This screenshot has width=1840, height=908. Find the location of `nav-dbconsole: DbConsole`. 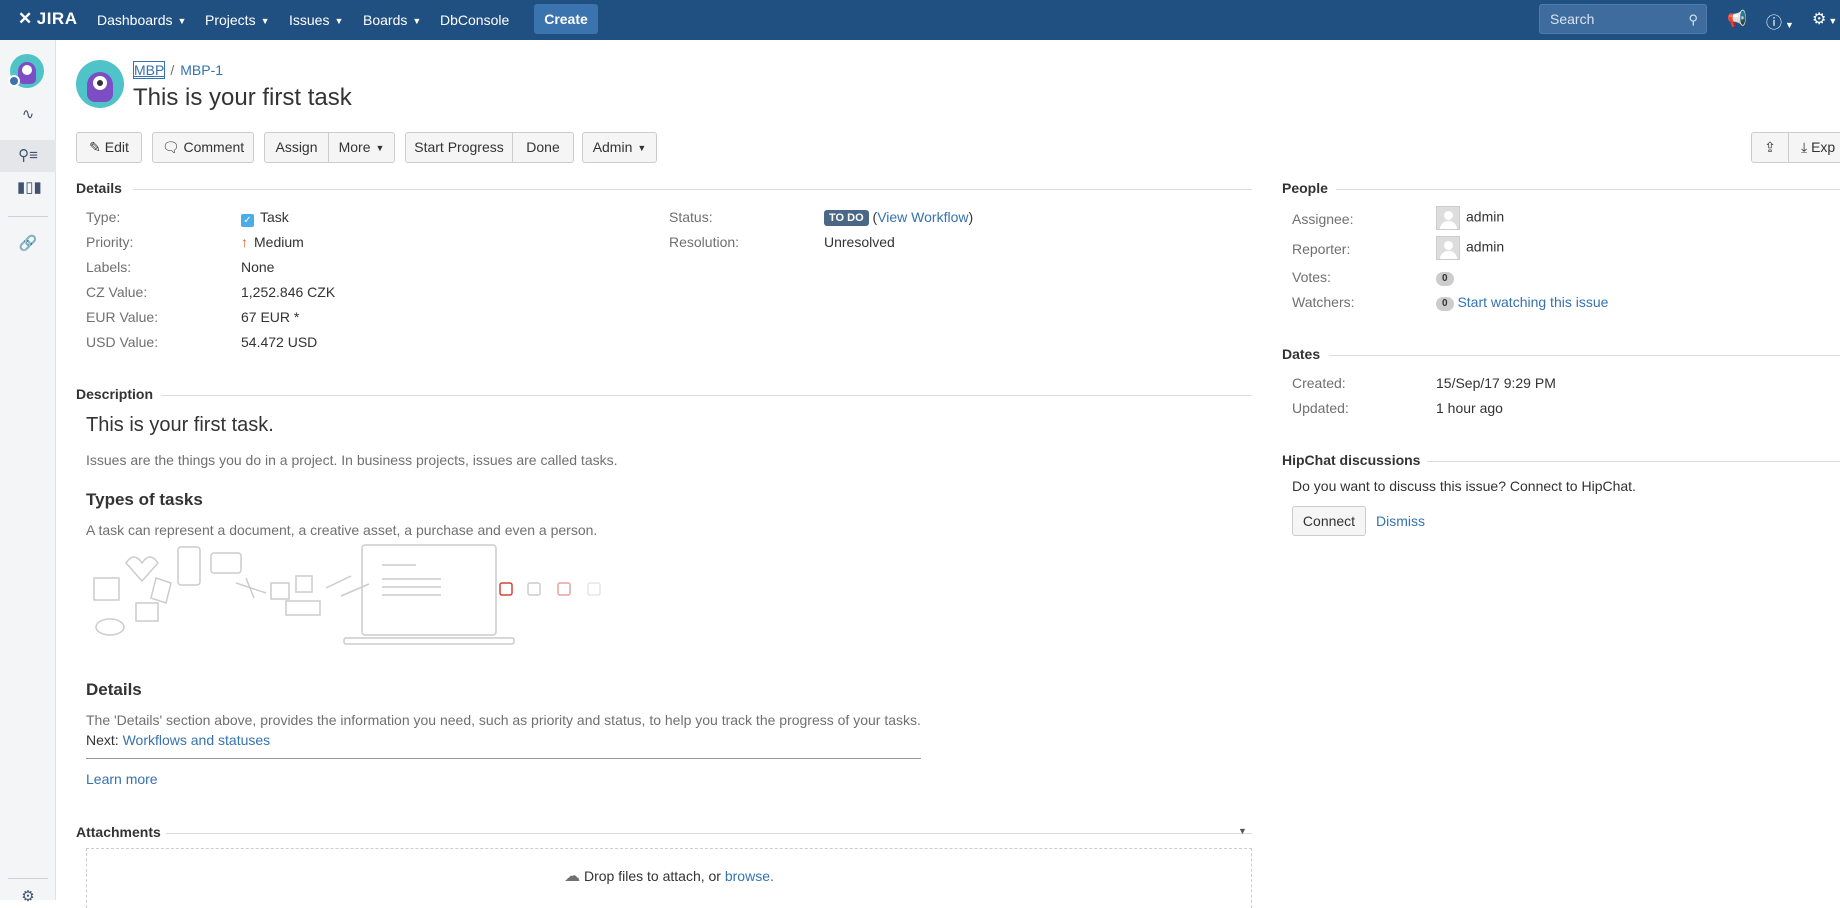

nav-dbconsole: DbConsole is located at coordinates (474, 20).